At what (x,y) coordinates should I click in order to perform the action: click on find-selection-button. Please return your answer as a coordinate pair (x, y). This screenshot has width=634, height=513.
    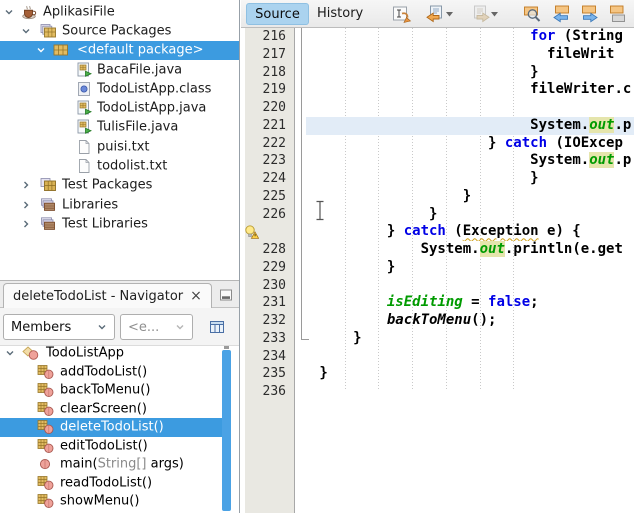
    Looking at the image, I should click on (532, 14).